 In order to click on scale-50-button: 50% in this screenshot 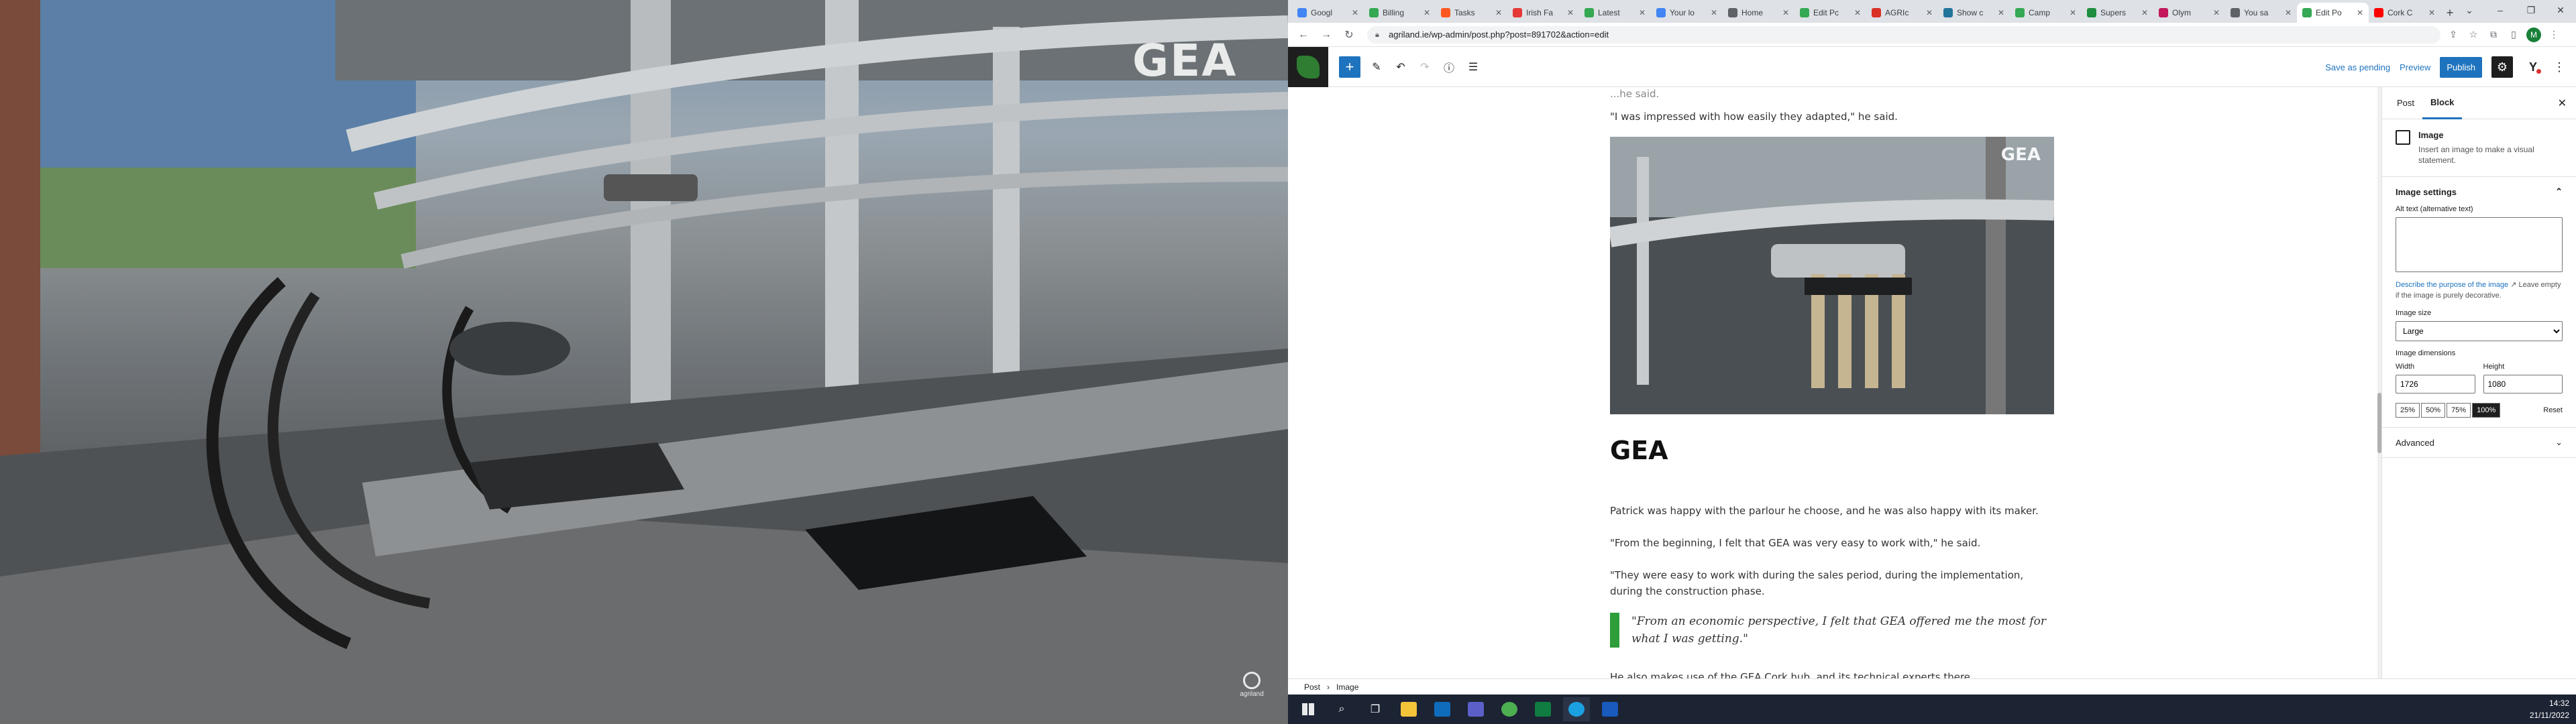, I will do `click(2433, 410)`.